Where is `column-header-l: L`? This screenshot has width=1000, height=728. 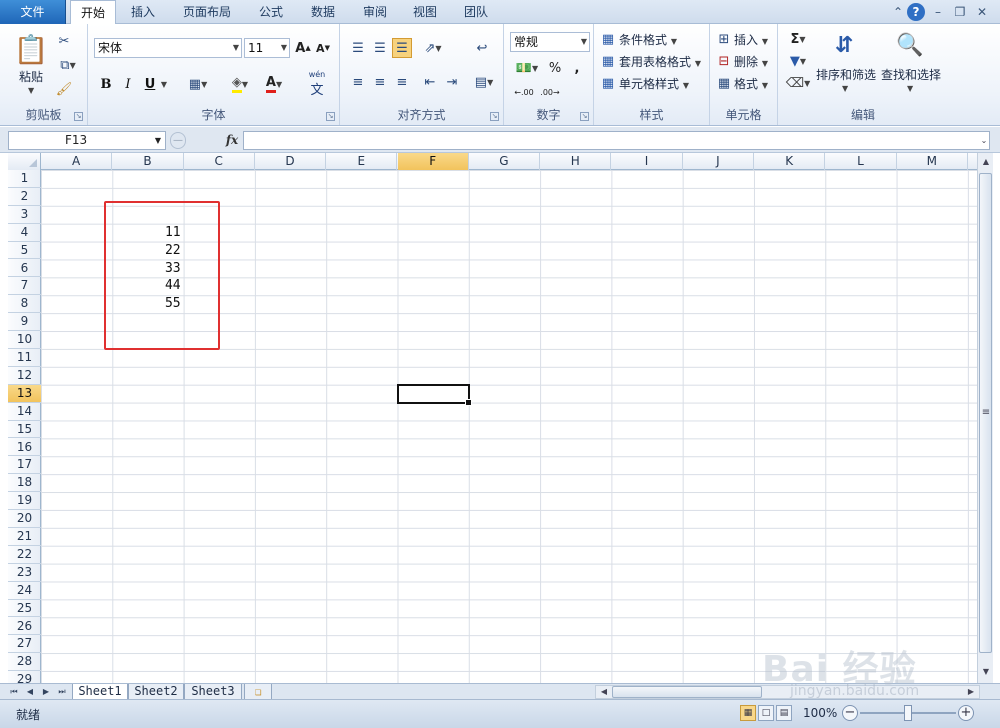 column-header-l: L is located at coordinates (861, 161).